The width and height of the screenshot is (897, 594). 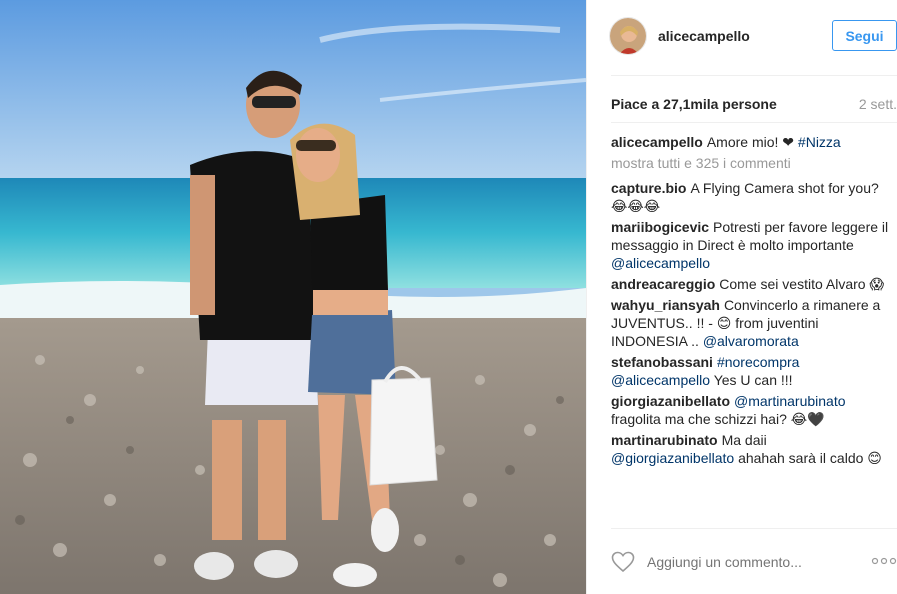 What do you see at coordinates (660, 263) in the screenshot?
I see `comment-mention: @alicecampello` at bounding box center [660, 263].